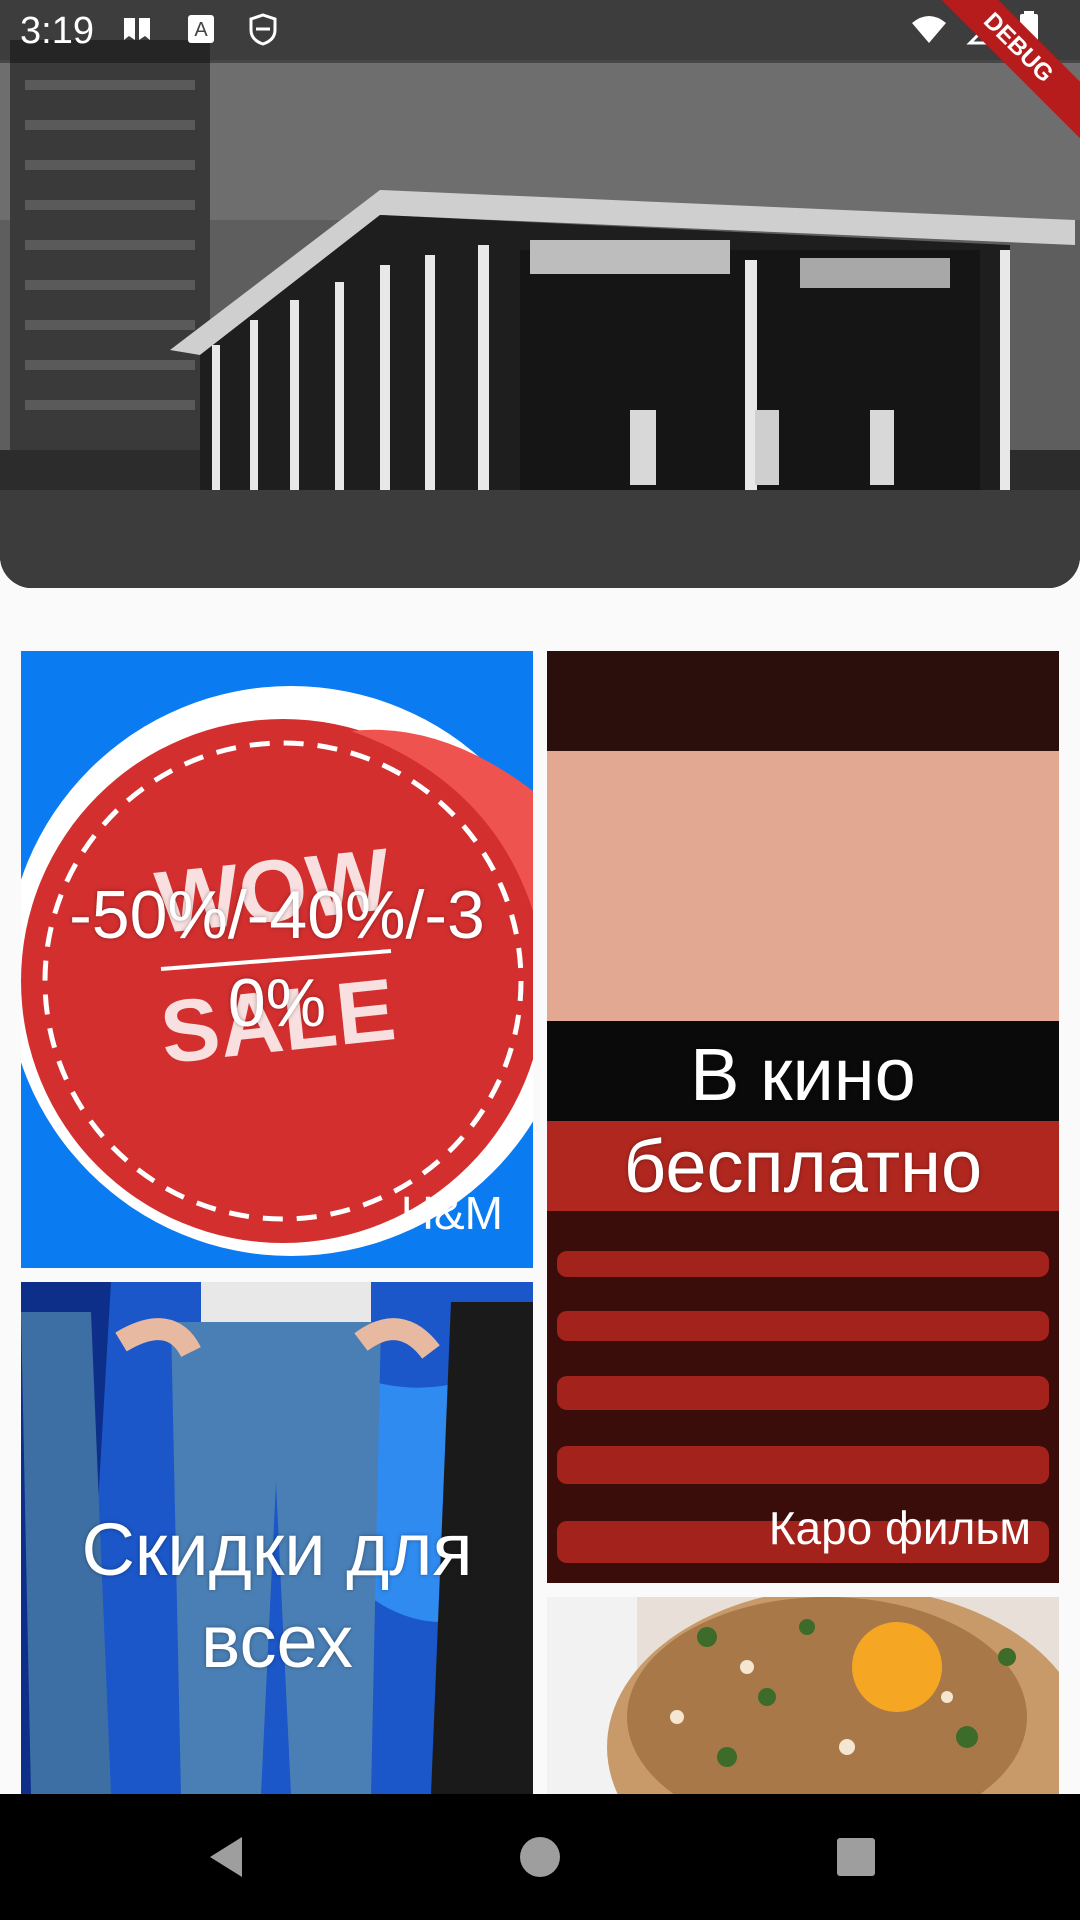  I want to click on status-time: 3:19, so click(57, 31).